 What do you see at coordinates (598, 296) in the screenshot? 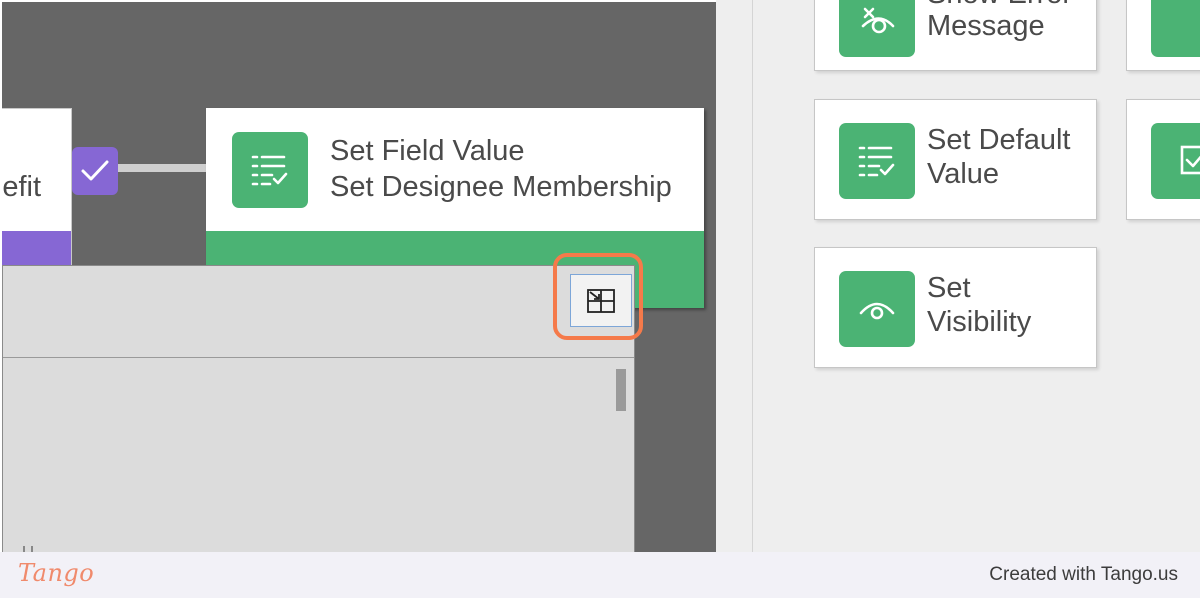
I see `click-highlight` at bounding box center [598, 296].